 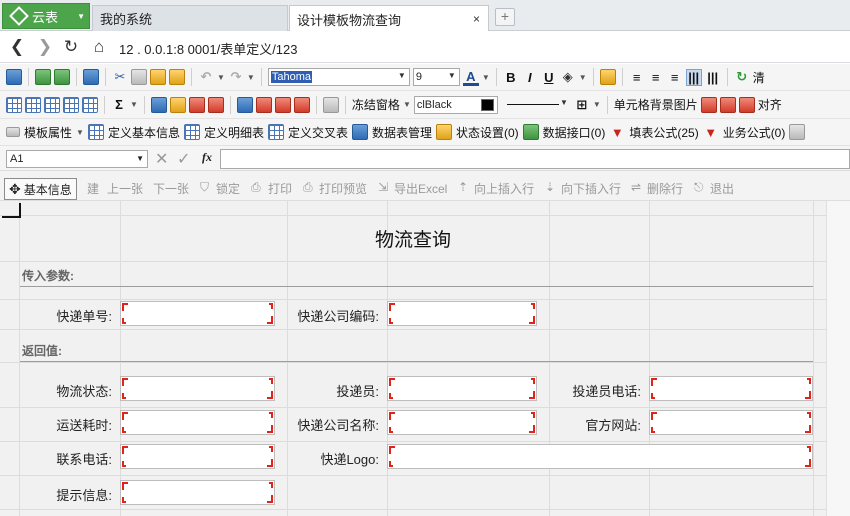 What do you see at coordinates (236, 77) in the screenshot?
I see `redo-icon: ↷` at bounding box center [236, 77].